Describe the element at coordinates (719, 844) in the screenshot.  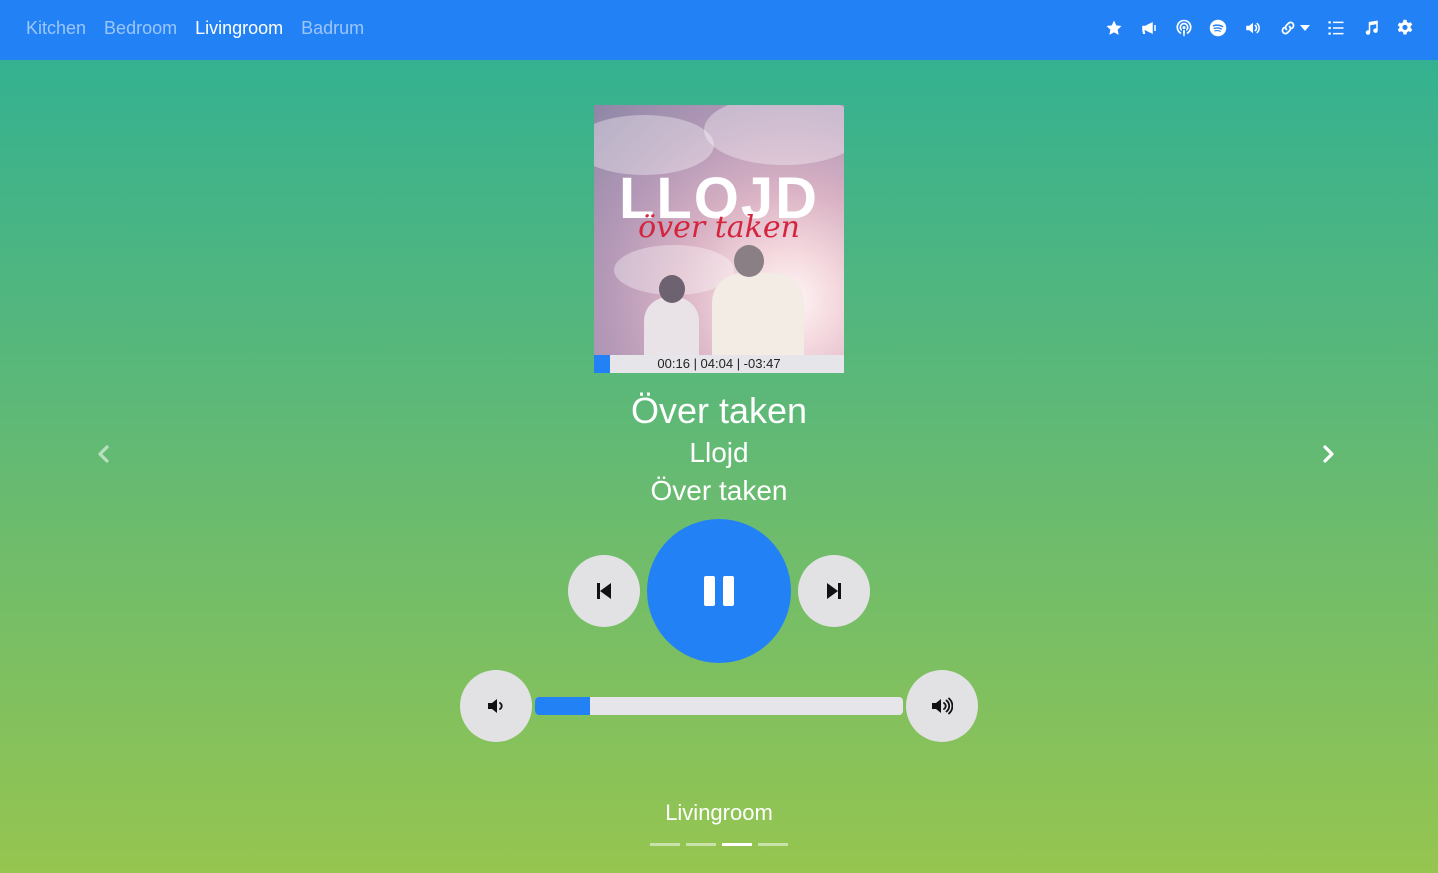
I see `carousel-indicators` at that location.